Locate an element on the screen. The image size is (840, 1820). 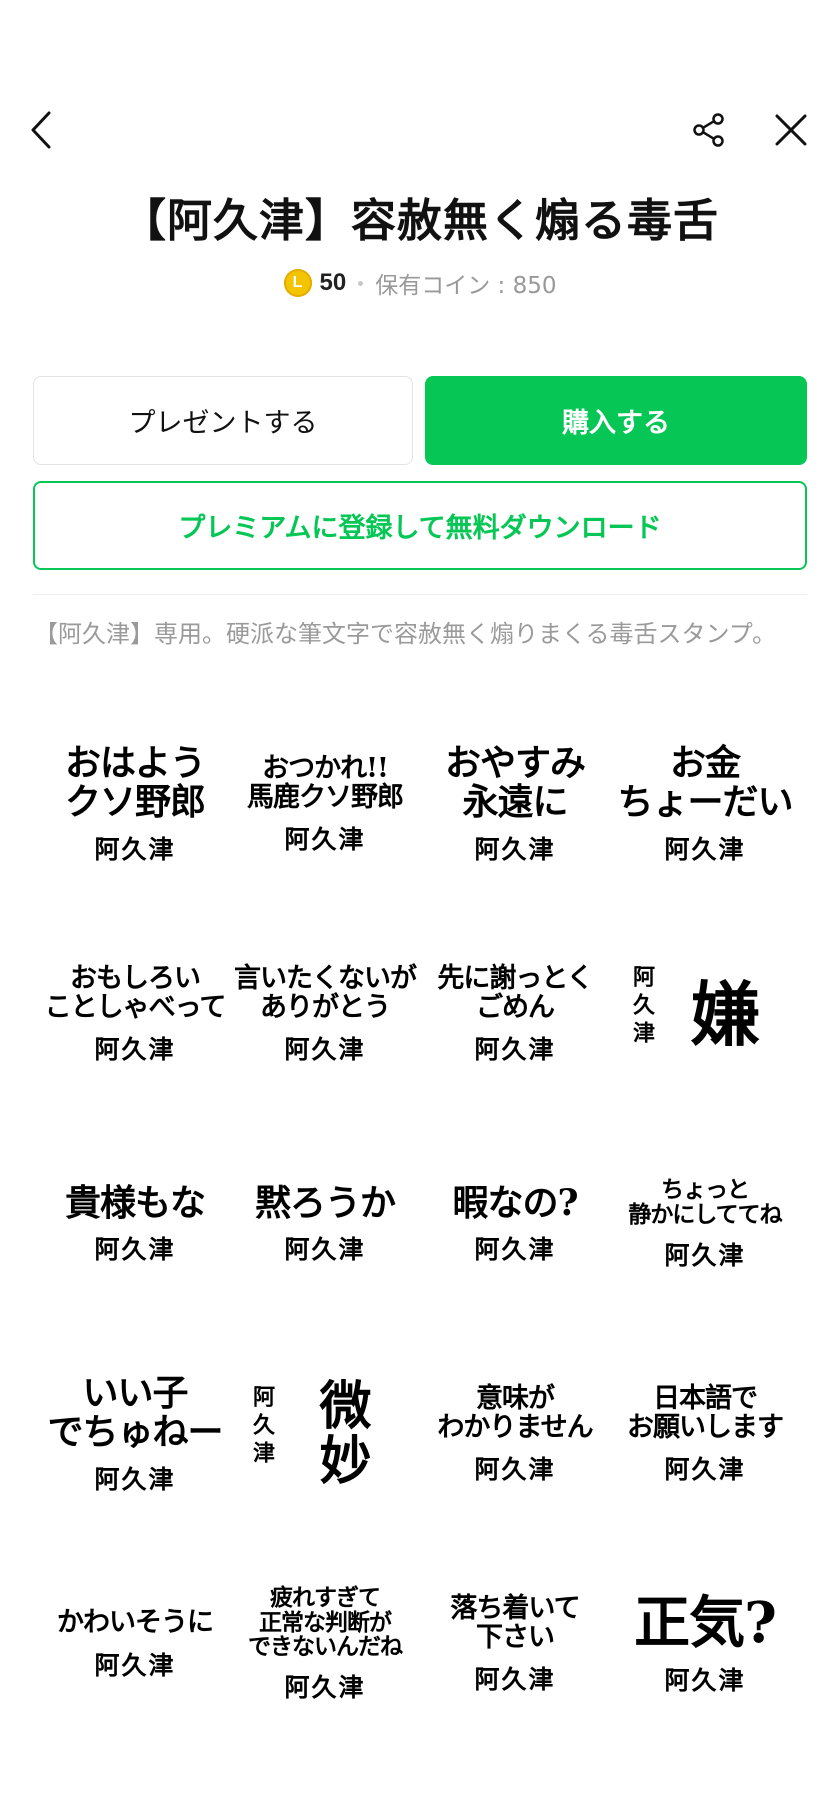
present-button: プレゼントする is located at coordinates (223, 420).